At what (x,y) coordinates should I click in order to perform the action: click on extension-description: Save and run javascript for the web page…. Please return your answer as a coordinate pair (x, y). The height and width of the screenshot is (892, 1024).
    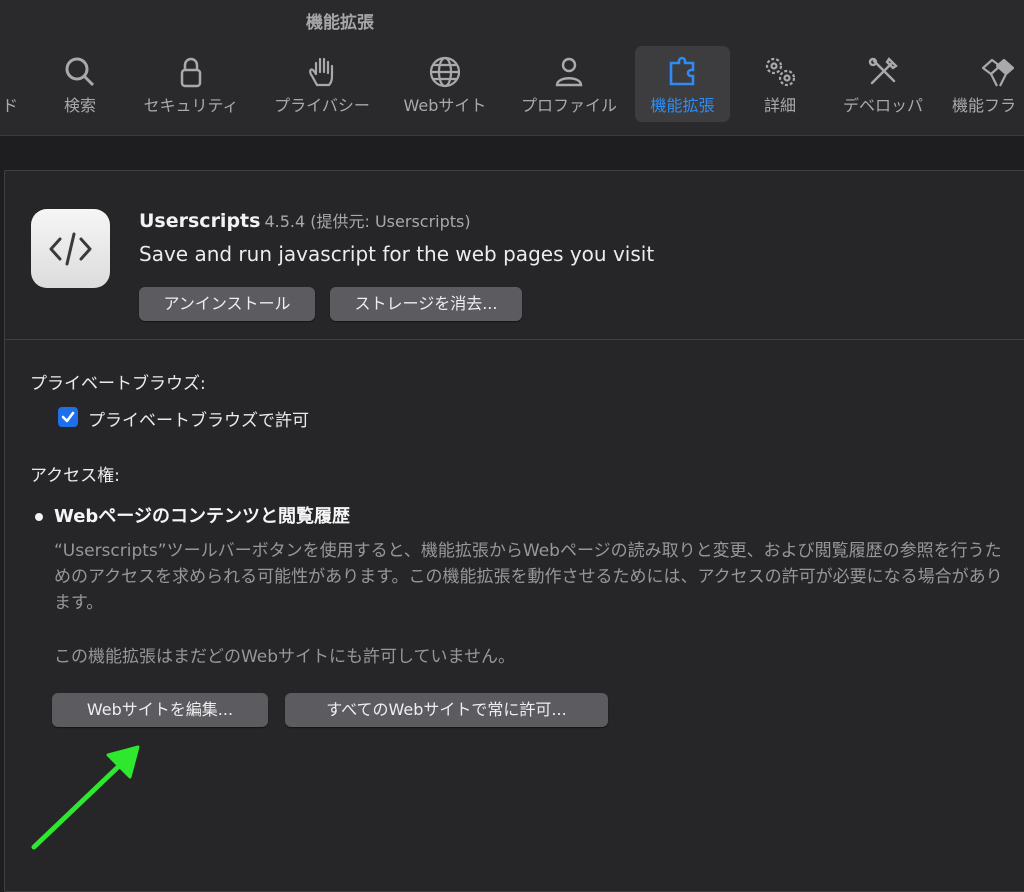
    Looking at the image, I should click on (397, 254).